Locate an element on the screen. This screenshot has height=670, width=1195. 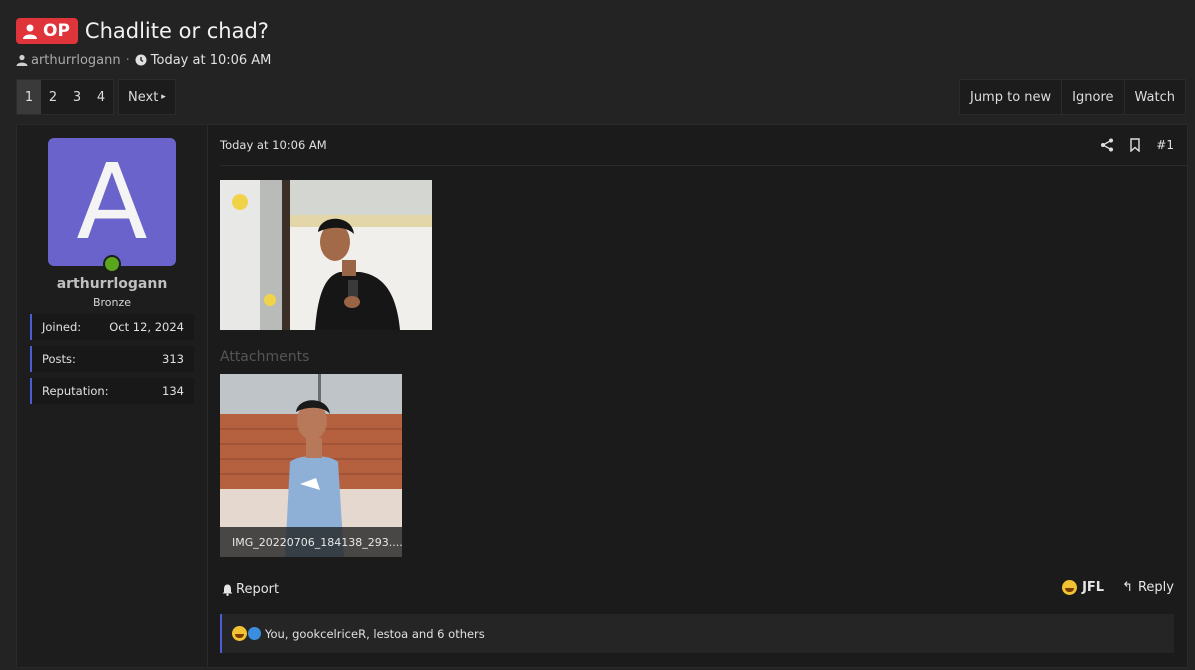
stat-reputation: Reputation: 134 is located at coordinates (112, 391).